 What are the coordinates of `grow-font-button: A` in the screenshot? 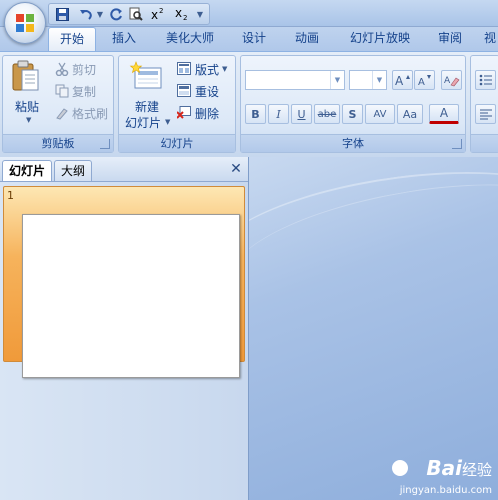 It's located at (402, 80).